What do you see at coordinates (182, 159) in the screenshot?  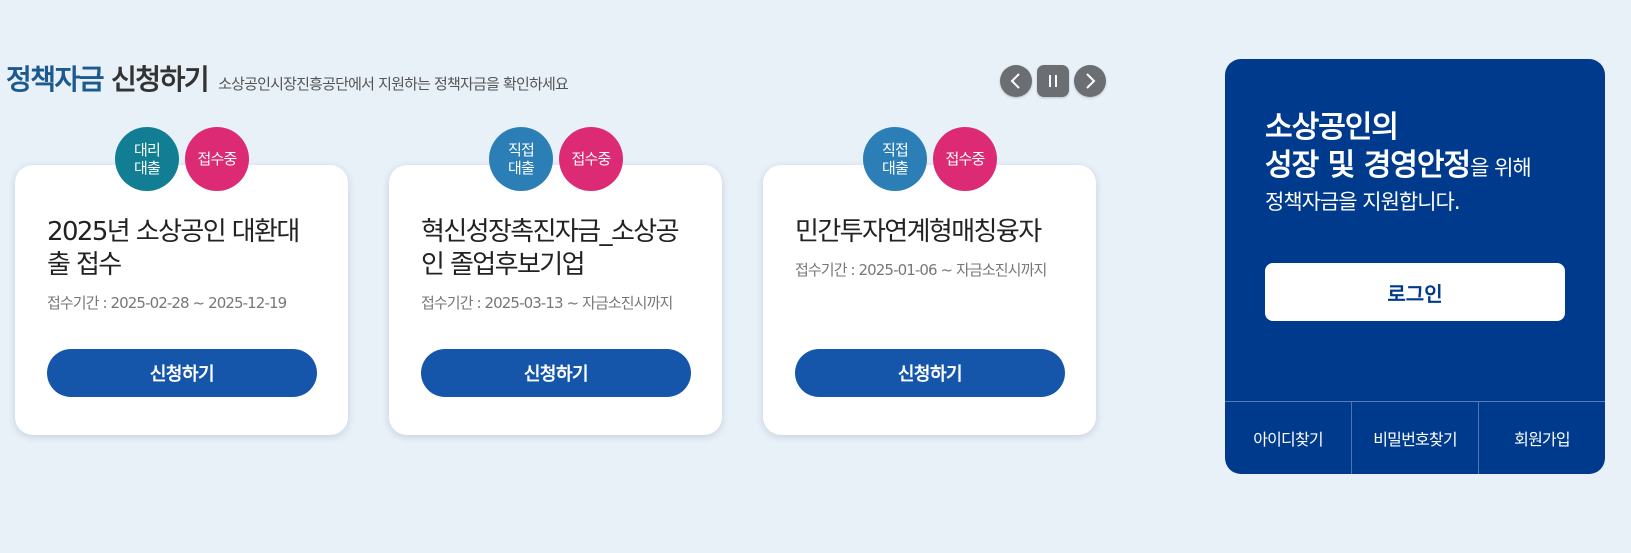 I see `card-badges: 대리 대출 접수중` at bounding box center [182, 159].